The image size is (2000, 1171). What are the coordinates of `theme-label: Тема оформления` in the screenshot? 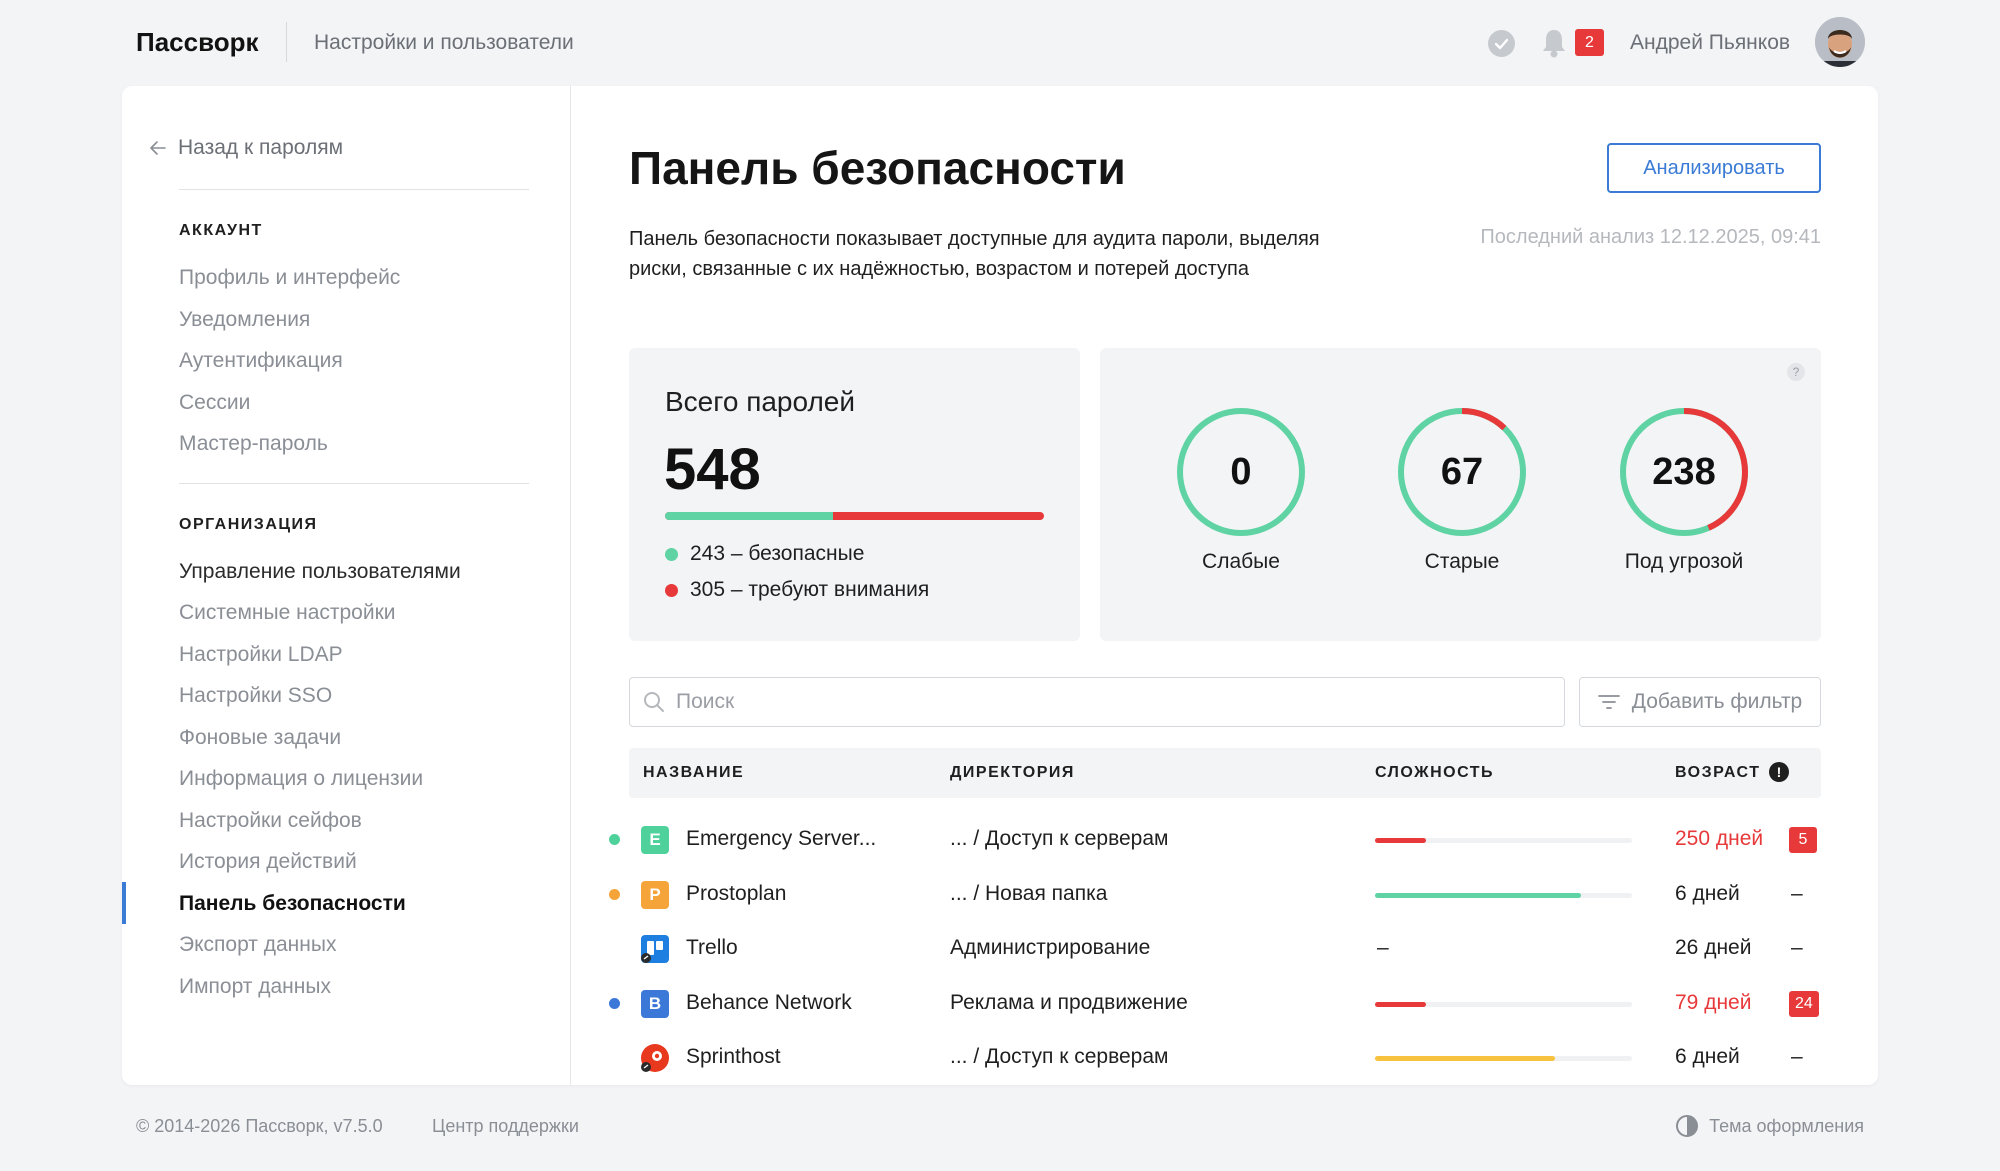 It's located at (1786, 1125).